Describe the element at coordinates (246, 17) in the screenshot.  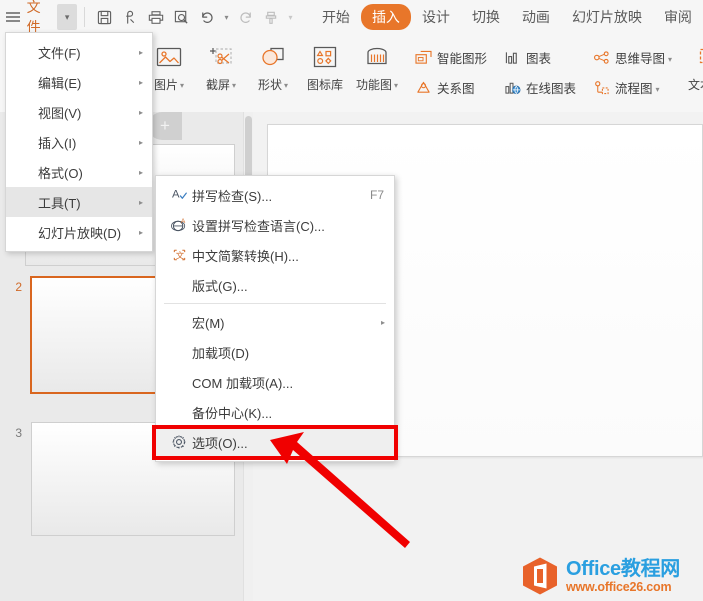
I see `redo-icon` at that location.